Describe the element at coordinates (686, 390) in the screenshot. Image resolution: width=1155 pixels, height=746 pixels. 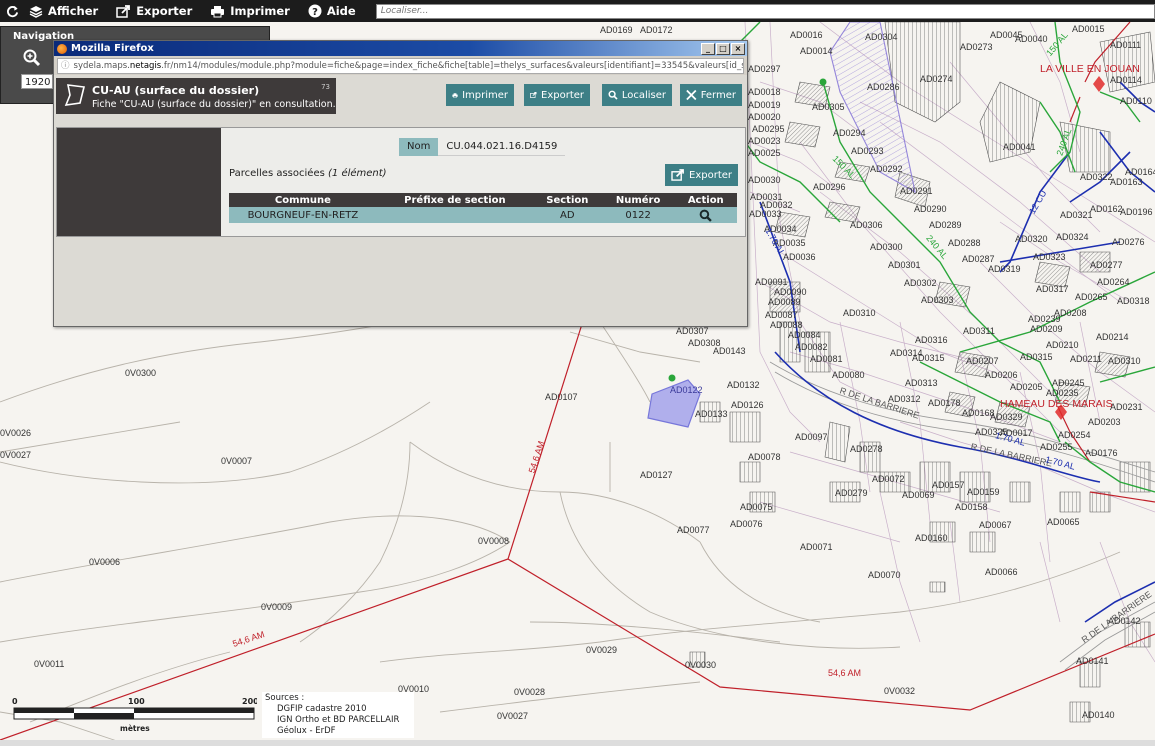
I see `parcel-label-selected: AD0122` at that location.